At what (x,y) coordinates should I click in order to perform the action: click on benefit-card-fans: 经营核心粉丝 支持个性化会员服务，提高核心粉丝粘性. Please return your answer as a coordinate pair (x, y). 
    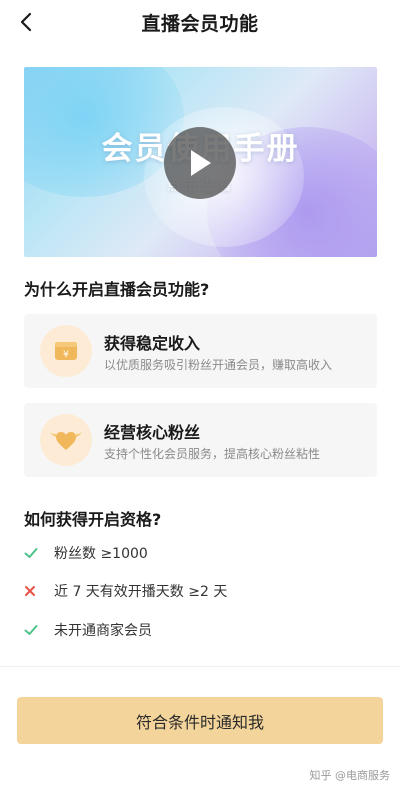
    Looking at the image, I should click on (200, 440).